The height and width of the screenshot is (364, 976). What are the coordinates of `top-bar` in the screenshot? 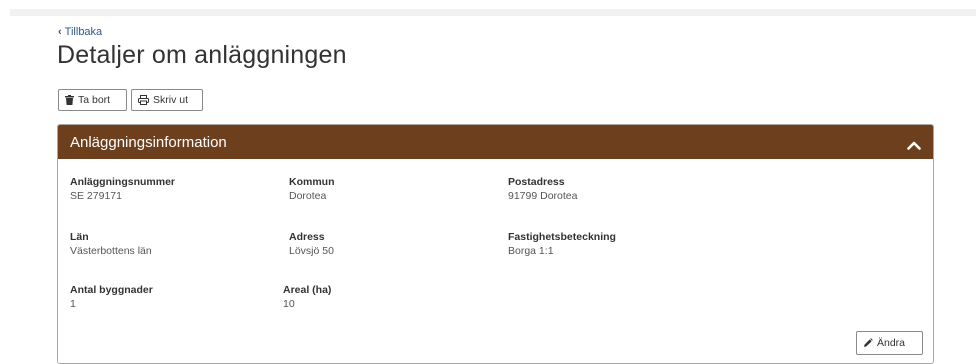 It's located at (488, 8).